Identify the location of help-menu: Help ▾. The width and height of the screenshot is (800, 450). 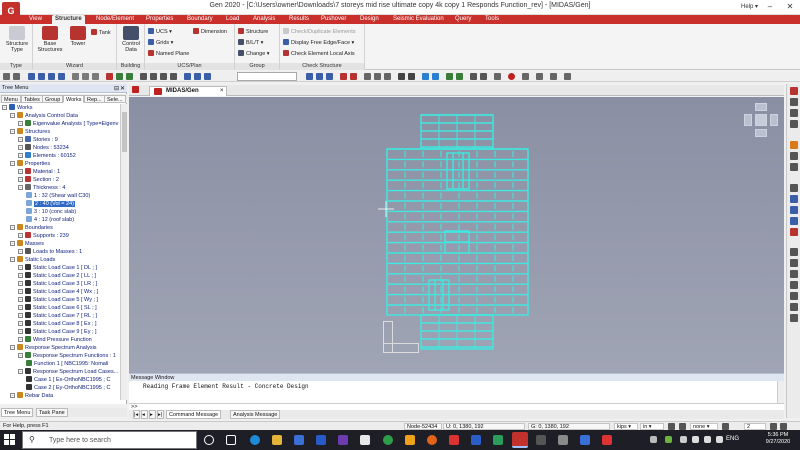
(749, 6).